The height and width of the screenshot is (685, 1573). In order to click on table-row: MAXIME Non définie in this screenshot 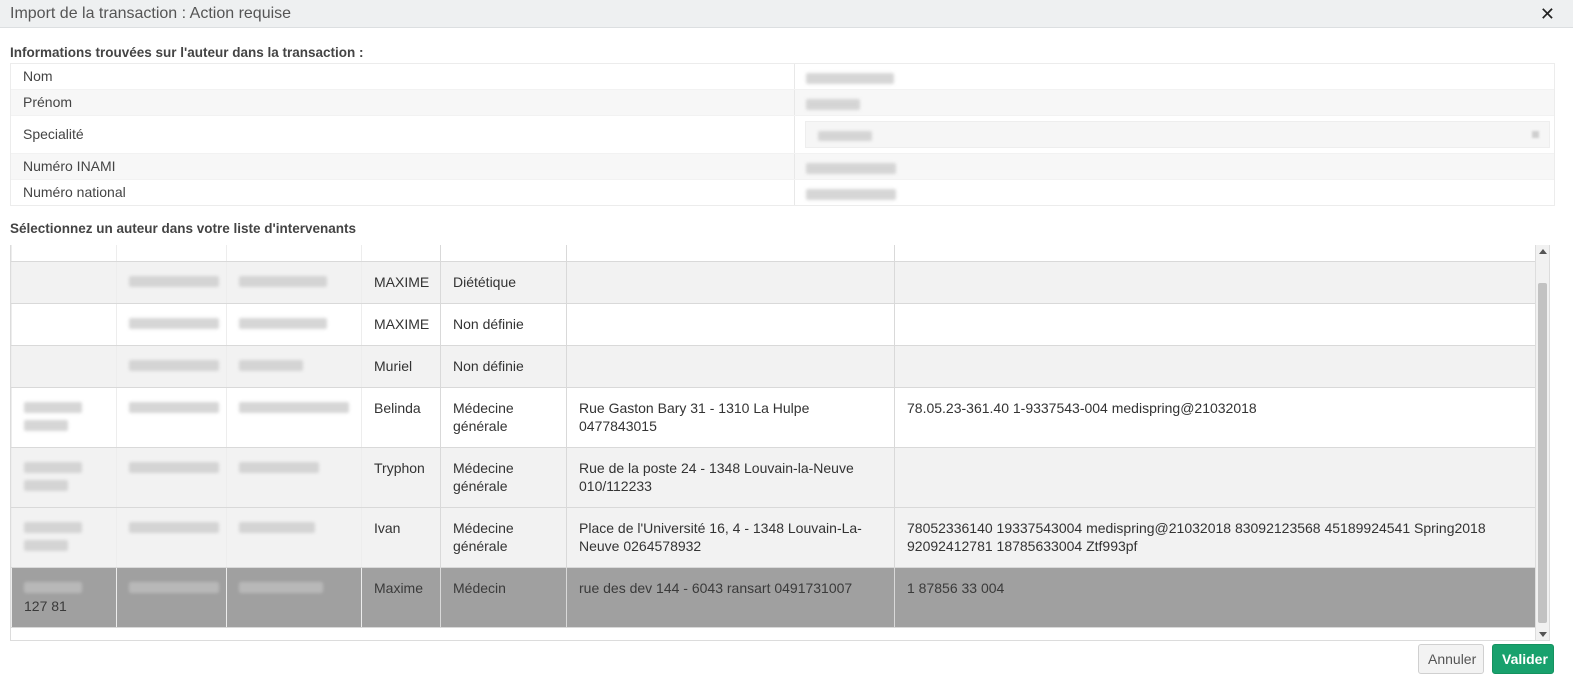, I will do `click(774, 324)`.